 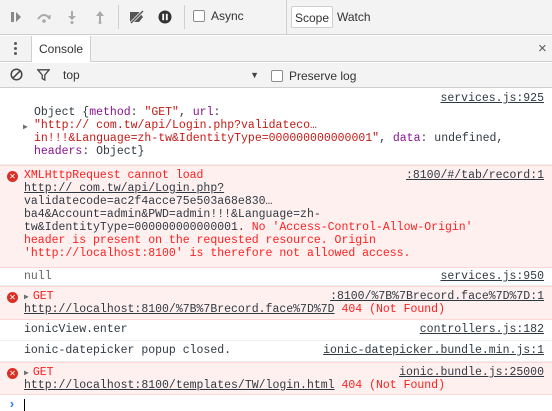 What do you see at coordinates (100, 17) in the screenshot?
I see `step-out-icon` at bounding box center [100, 17].